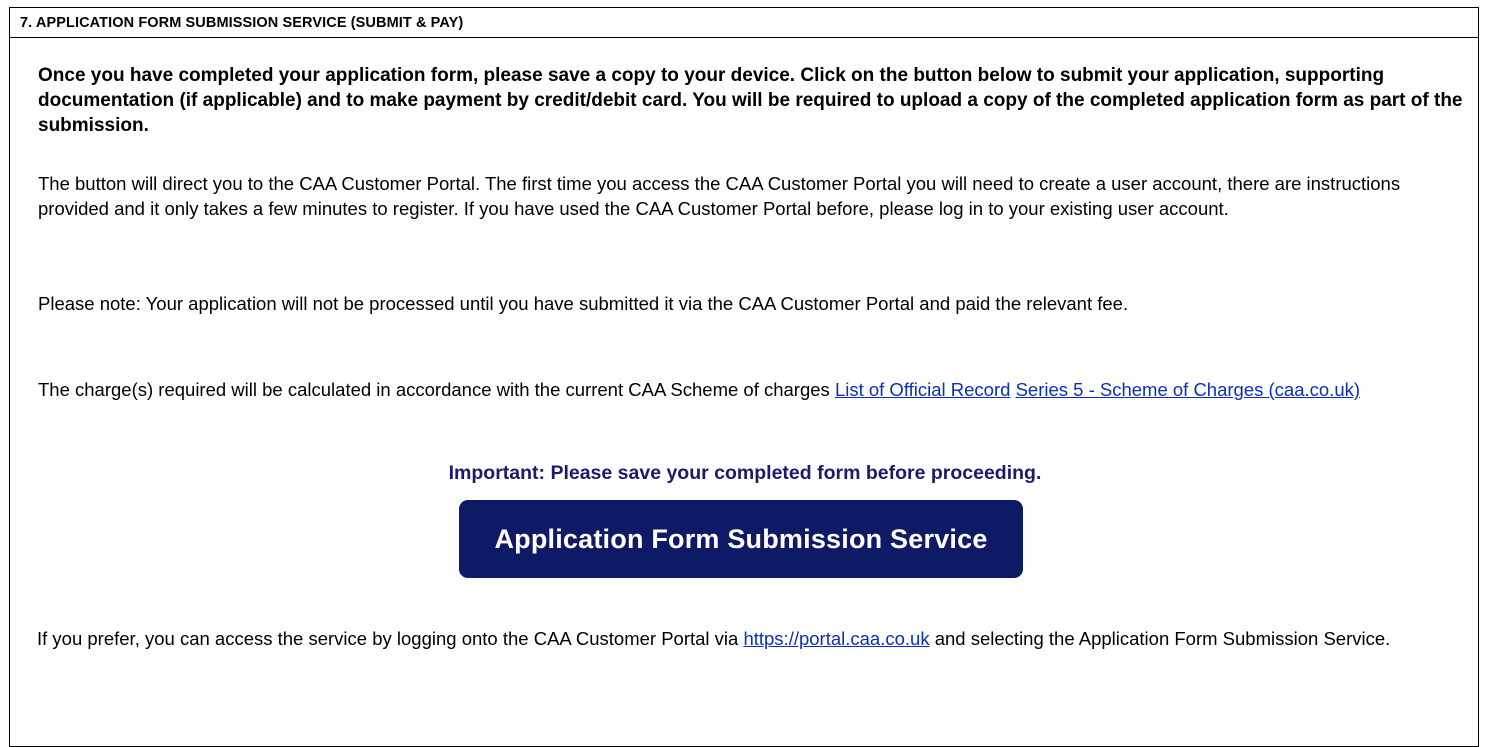 This screenshot has height=747, width=1487. What do you see at coordinates (741, 539) in the screenshot?
I see `application-form-submission-button: Application Form Submission Service` at bounding box center [741, 539].